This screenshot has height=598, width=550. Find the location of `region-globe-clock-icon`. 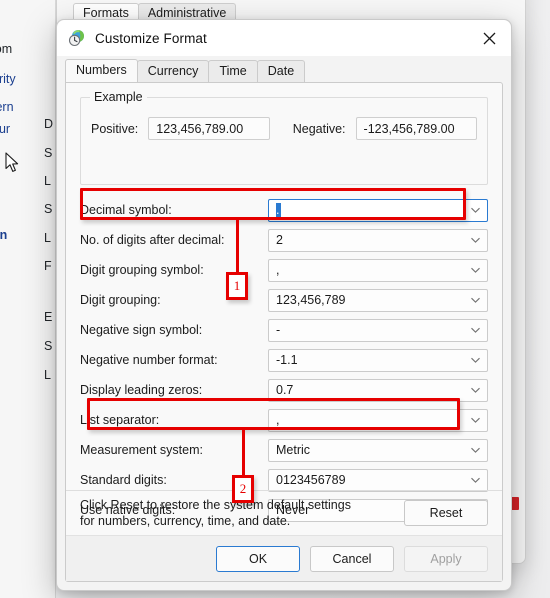

region-globe-clock-icon is located at coordinates (76, 38).